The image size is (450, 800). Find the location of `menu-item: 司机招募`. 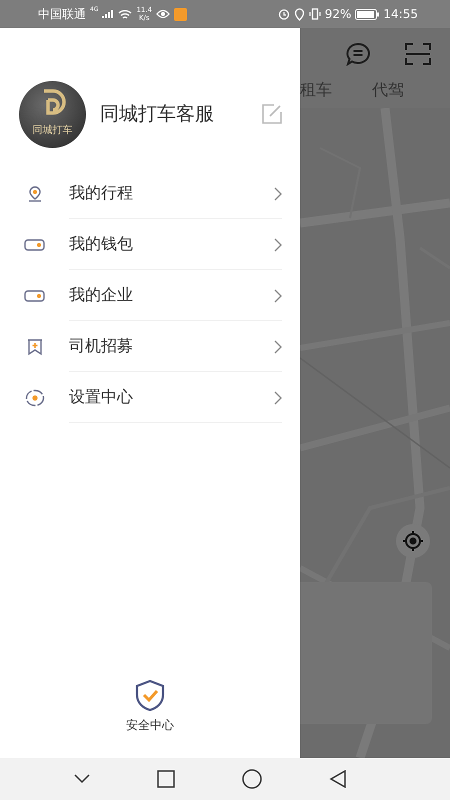

menu-item: 司机招募 is located at coordinates (150, 346).